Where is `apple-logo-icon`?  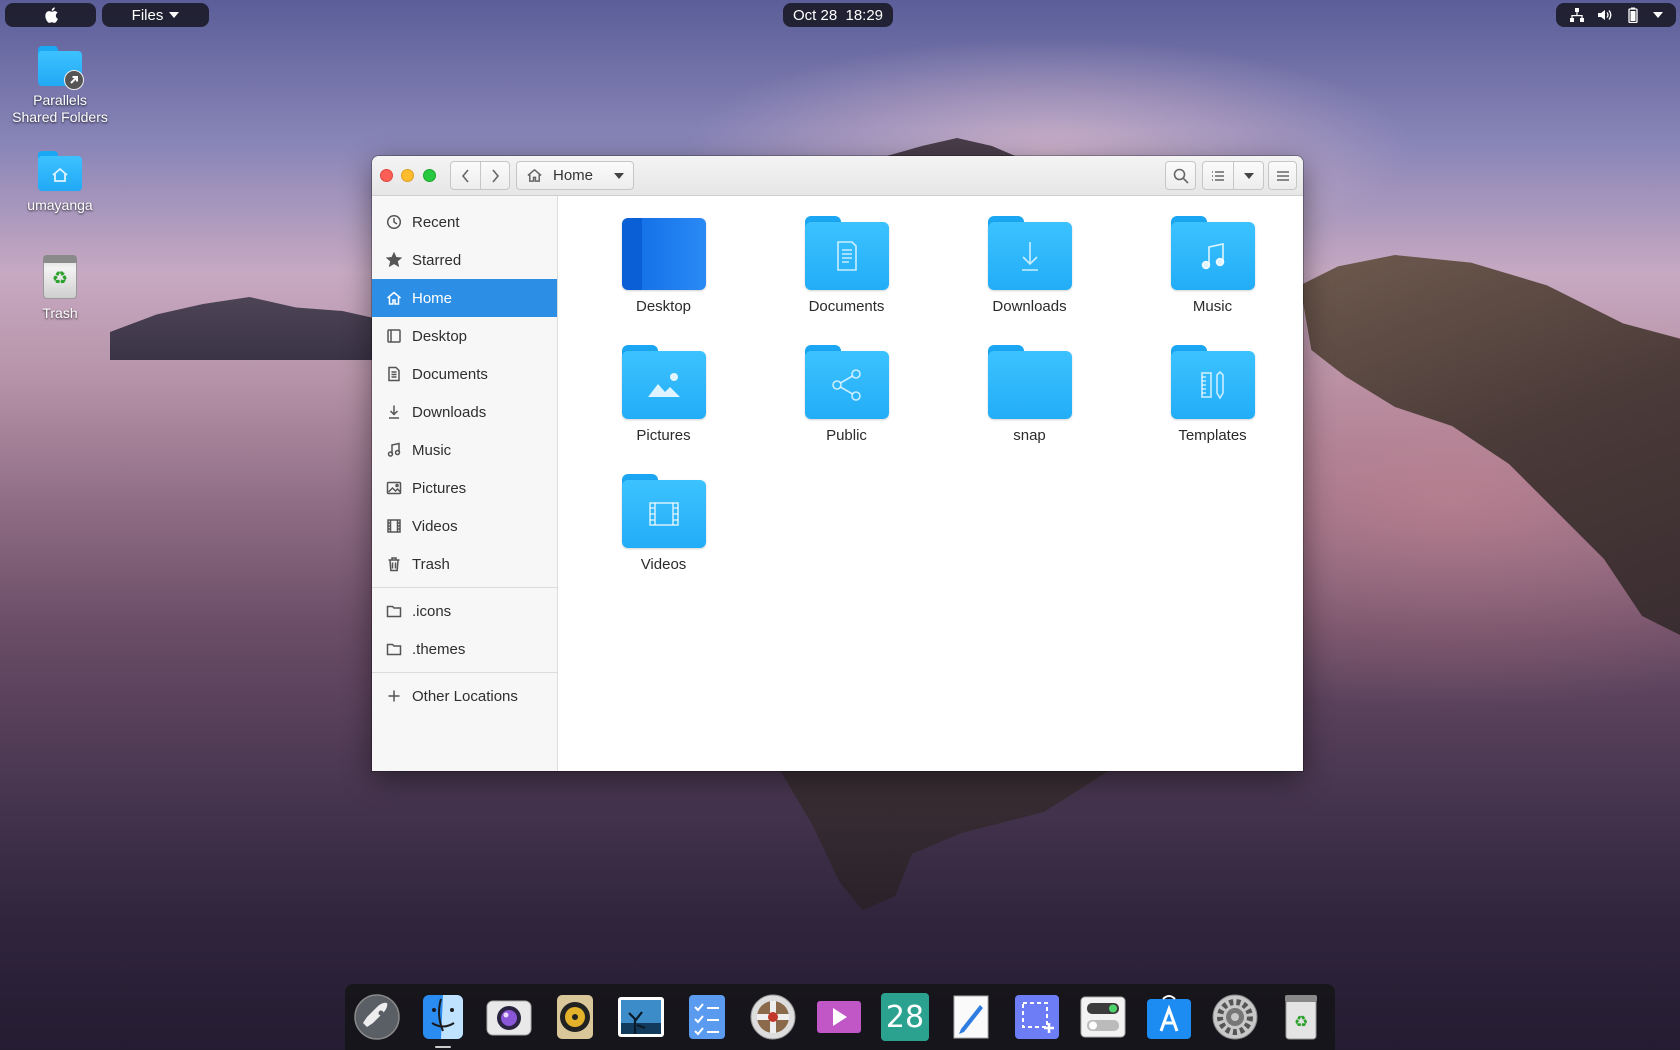
apple-logo-icon is located at coordinates (51, 15).